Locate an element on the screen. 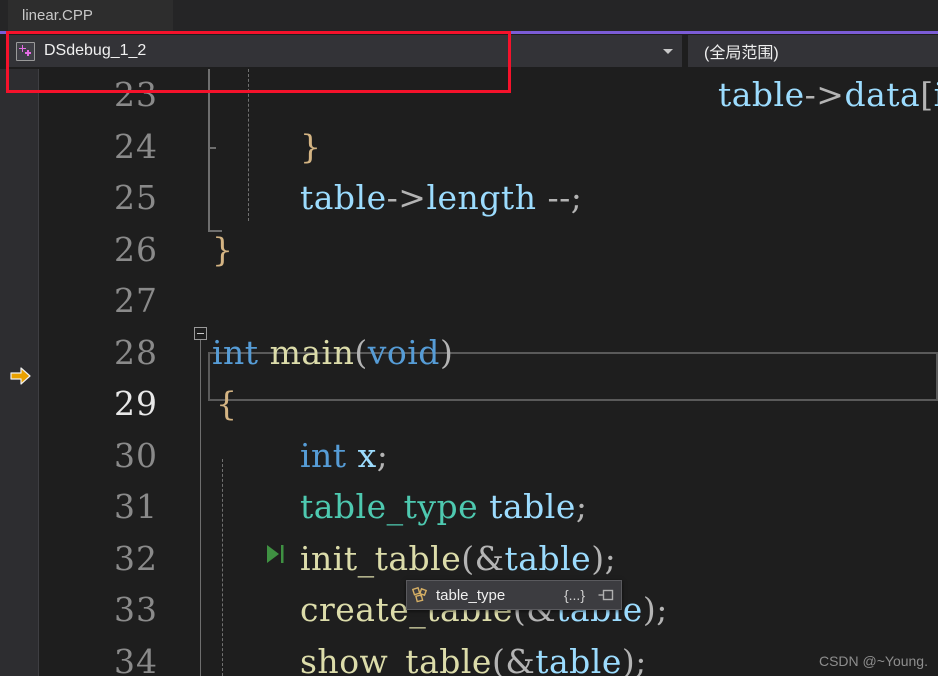  member-scope-dropdown: (全局范围) is located at coordinates (813, 51).